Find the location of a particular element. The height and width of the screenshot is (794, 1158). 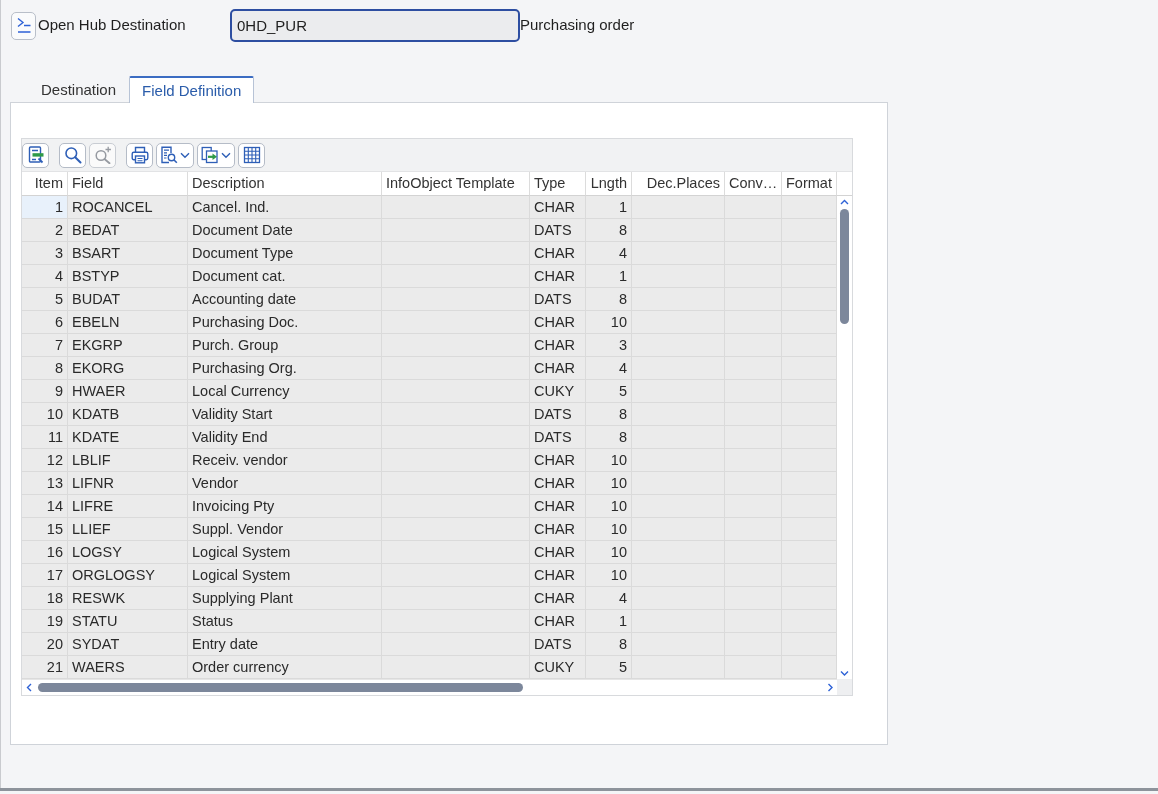

column-header: Lngth is located at coordinates (609, 184).